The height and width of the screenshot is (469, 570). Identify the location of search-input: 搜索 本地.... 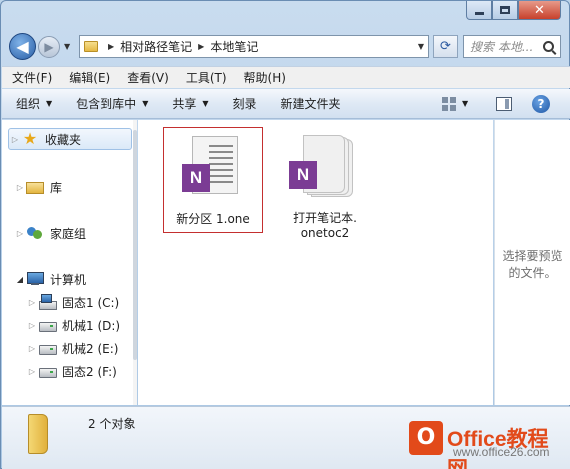
(506, 46).